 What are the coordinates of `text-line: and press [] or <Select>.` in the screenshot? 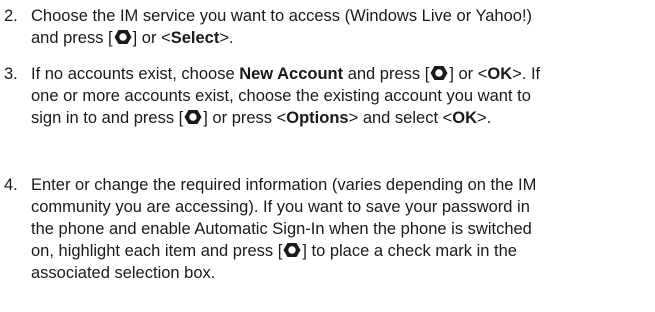 It's located at (132, 38).